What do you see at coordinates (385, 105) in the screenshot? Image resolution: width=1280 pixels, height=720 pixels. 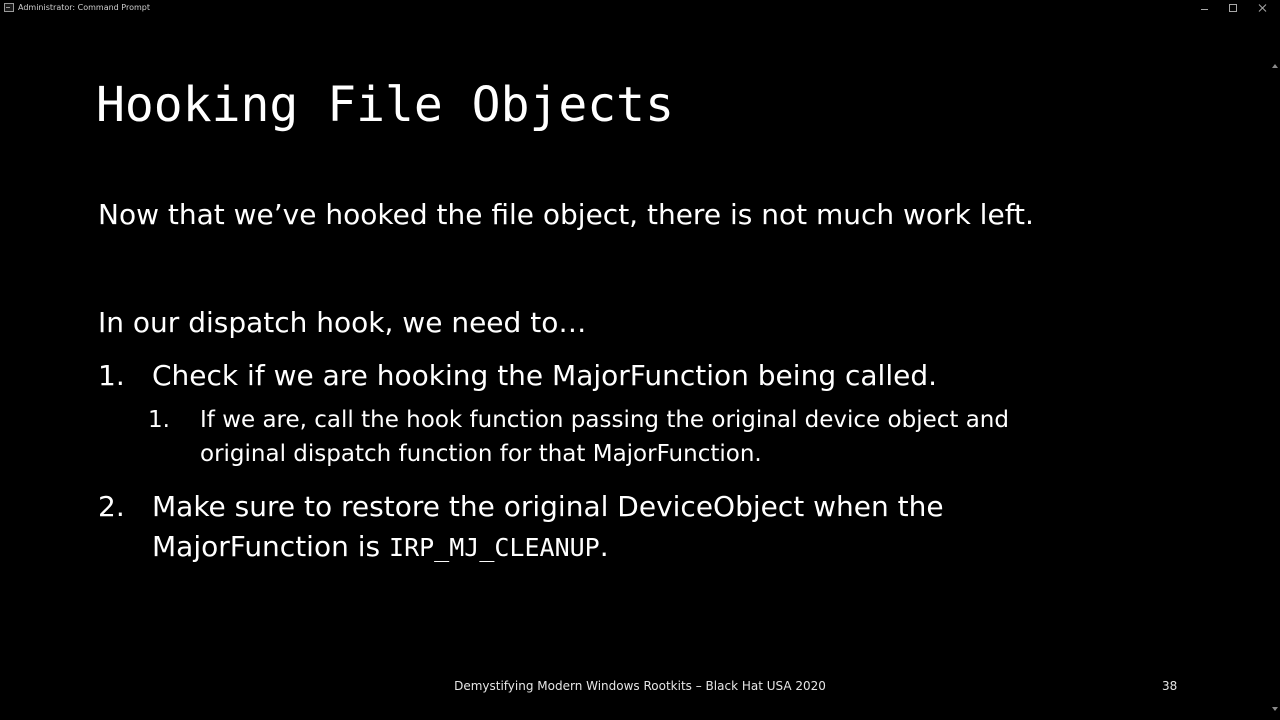 I see `slide-title: Hooking File Objects` at bounding box center [385, 105].